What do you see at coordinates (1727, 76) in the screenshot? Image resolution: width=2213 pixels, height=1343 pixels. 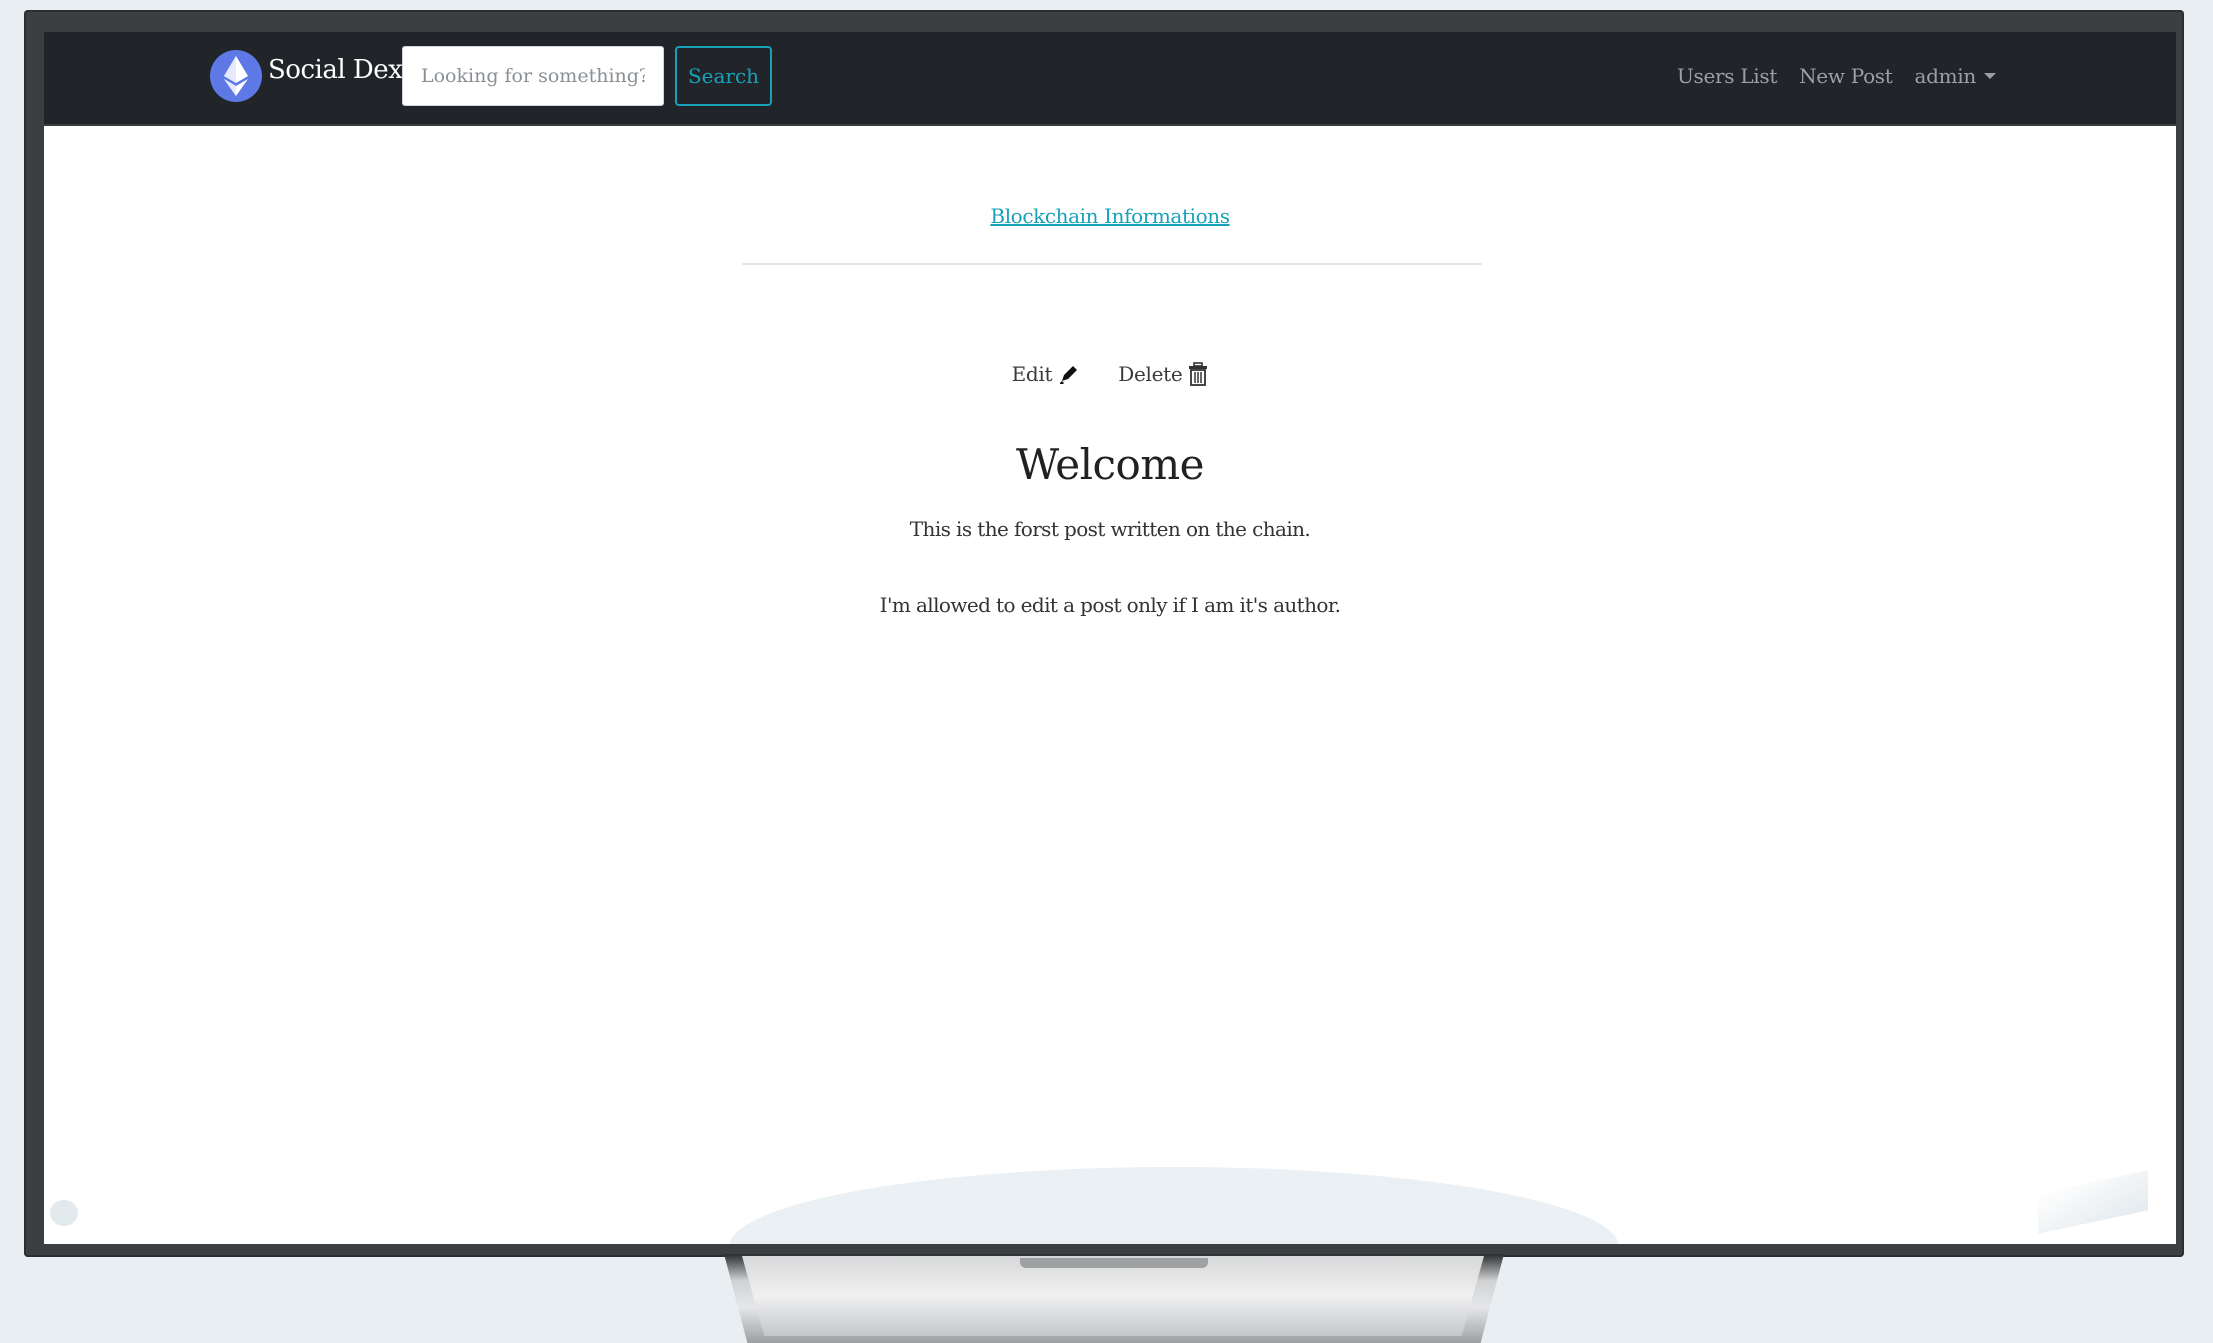 I see `users-list-link: Users List` at bounding box center [1727, 76].